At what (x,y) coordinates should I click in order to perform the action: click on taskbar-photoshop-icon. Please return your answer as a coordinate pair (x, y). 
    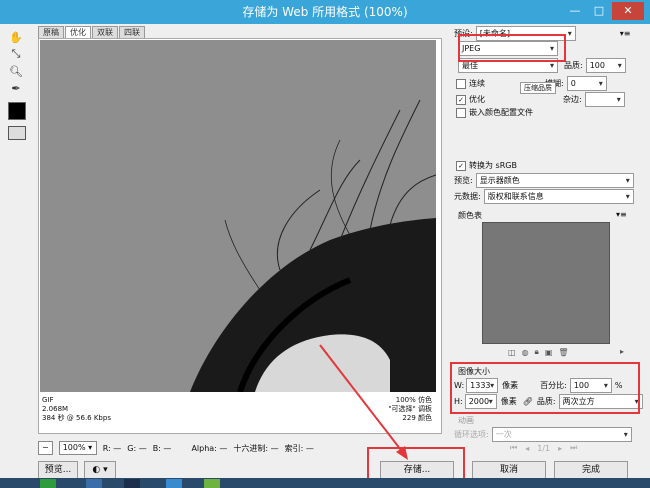
    Looking at the image, I should click on (132, 483).